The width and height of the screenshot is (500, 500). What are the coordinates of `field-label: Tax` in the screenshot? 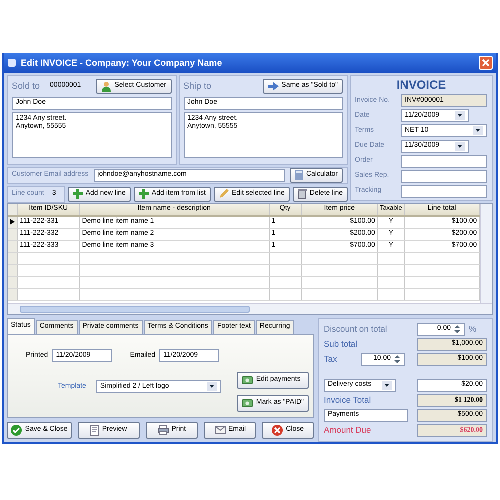 It's located at (331, 359).